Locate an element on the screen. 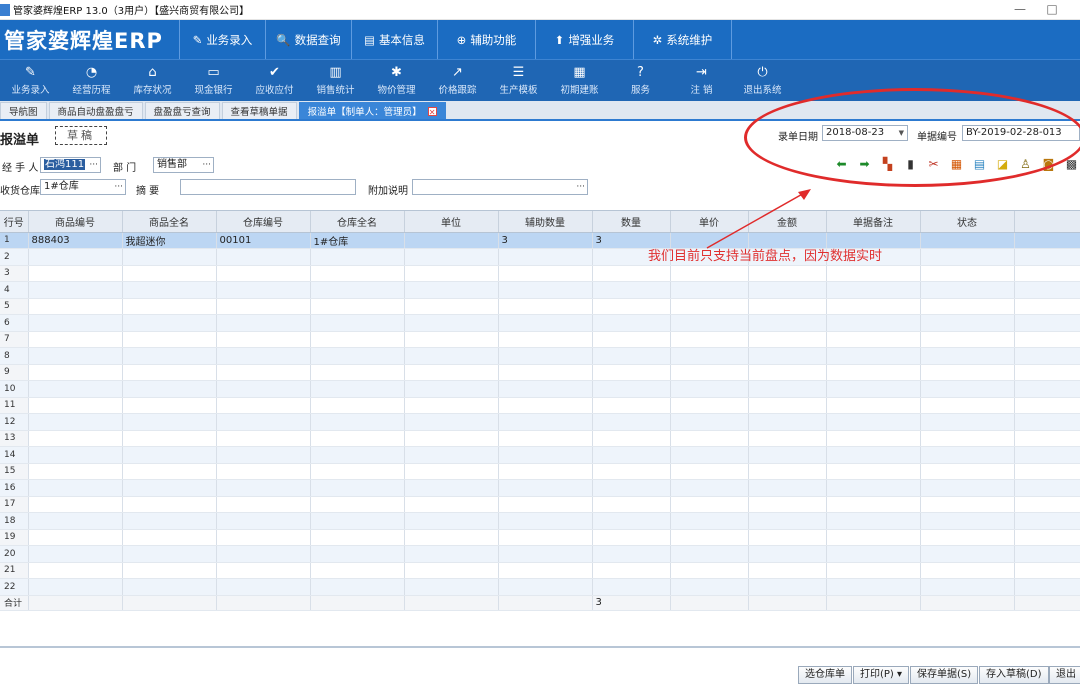  annotation-text: 我们目前只支持当前盘点，因为数据实时 is located at coordinates (765, 256).